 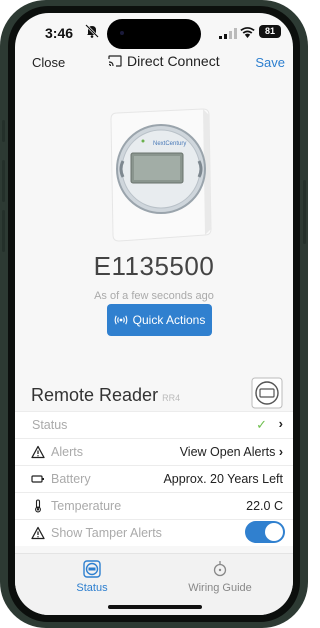 What do you see at coordinates (92, 569) in the screenshot?
I see `meter-icon` at bounding box center [92, 569].